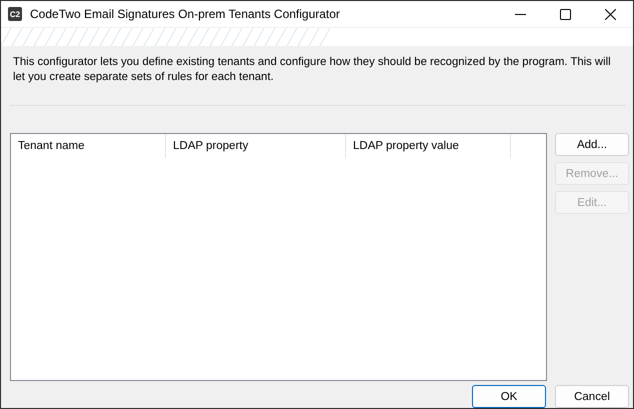 This screenshot has width=634, height=409. What do you see at coordinates (256, 146) in the screenshot?
I see `column-header: LDAP property` at bounding box center [256, 146].